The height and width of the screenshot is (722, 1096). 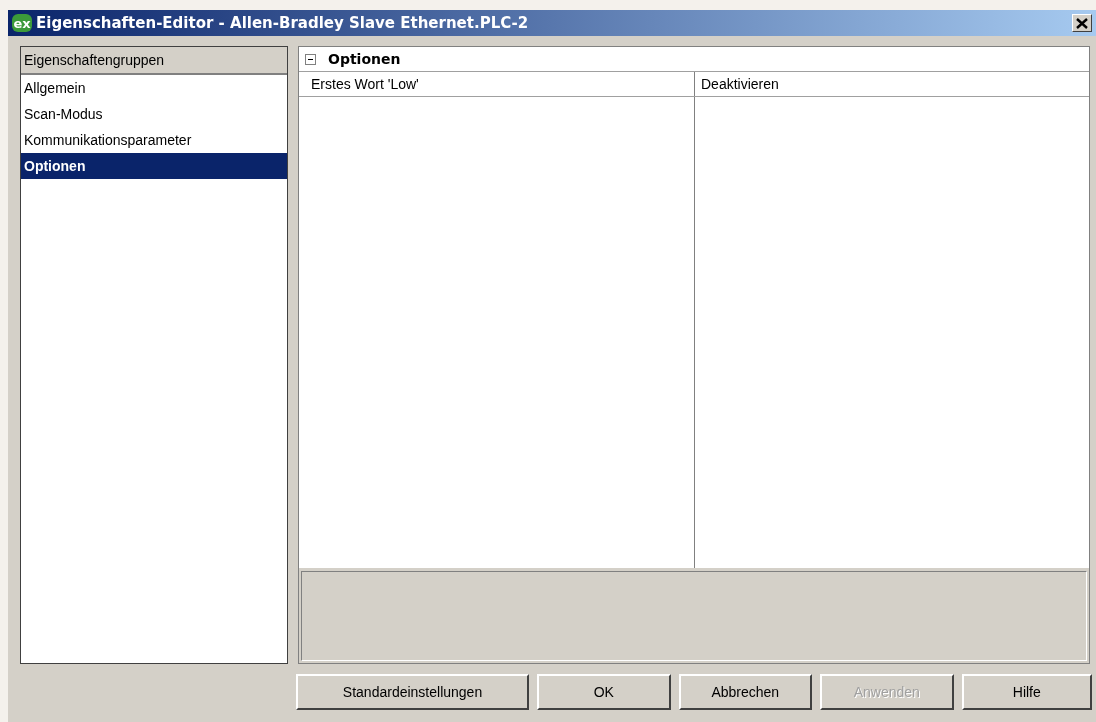 What do you see at coordinates (154, 61) in the screenshot?
I see `list-header: Eigenschaftengruppen` at bounding box center [154, 61].